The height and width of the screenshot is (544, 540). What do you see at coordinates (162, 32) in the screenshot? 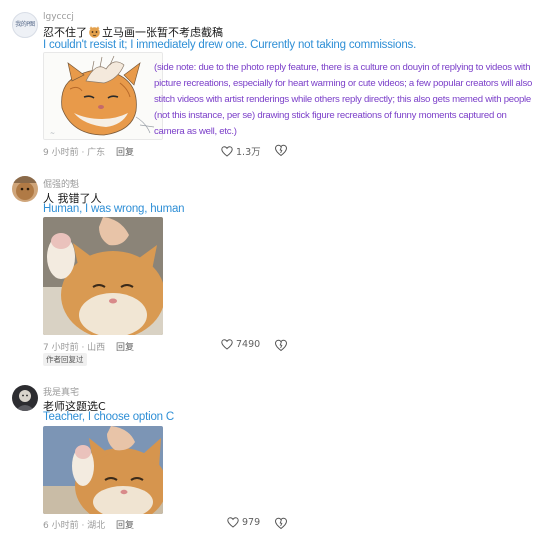
I see `comment-text-part: 立马画一张暂不考虑截稿` at bounding box center [162, 32].